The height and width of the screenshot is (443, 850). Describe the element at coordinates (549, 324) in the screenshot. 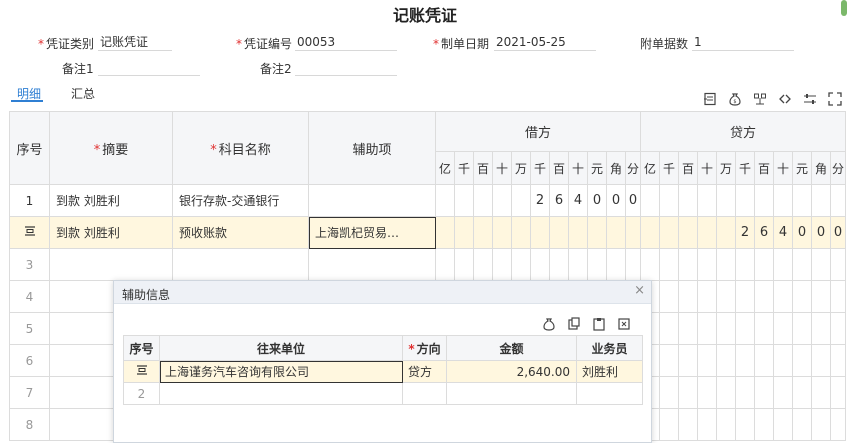

I see `money-bag-icon` at that location.